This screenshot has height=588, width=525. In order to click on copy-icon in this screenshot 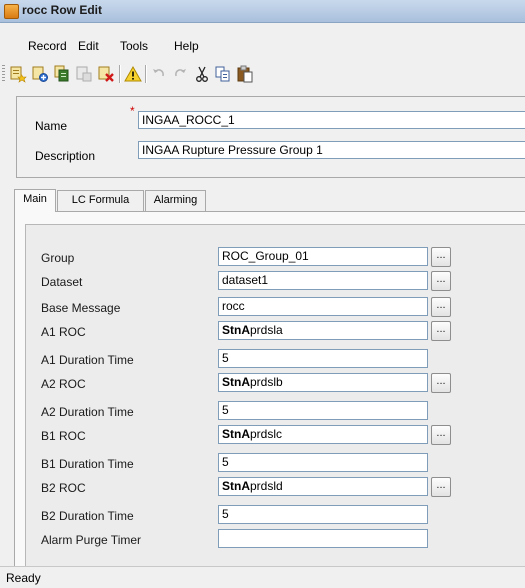, I will do `click(223, 74)`.